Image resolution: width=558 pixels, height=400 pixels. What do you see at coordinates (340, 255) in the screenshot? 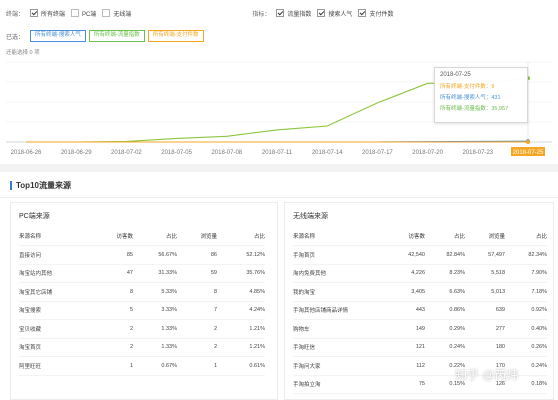
I see `source-name-cell: 手淘首页` at bounding box center [340, 255].